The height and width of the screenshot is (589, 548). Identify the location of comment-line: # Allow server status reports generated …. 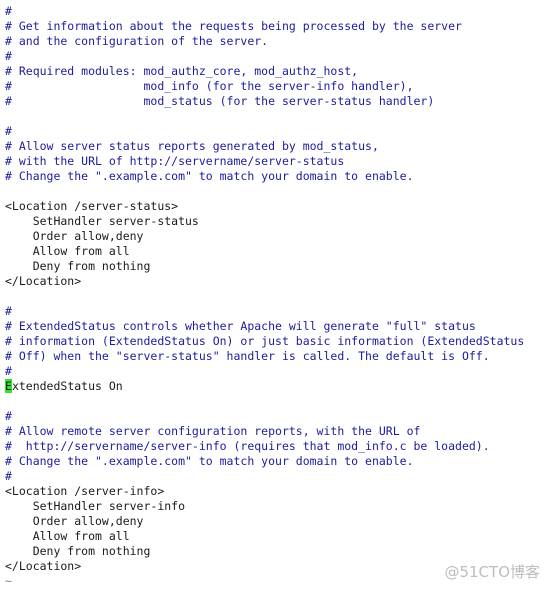
(192, 146).